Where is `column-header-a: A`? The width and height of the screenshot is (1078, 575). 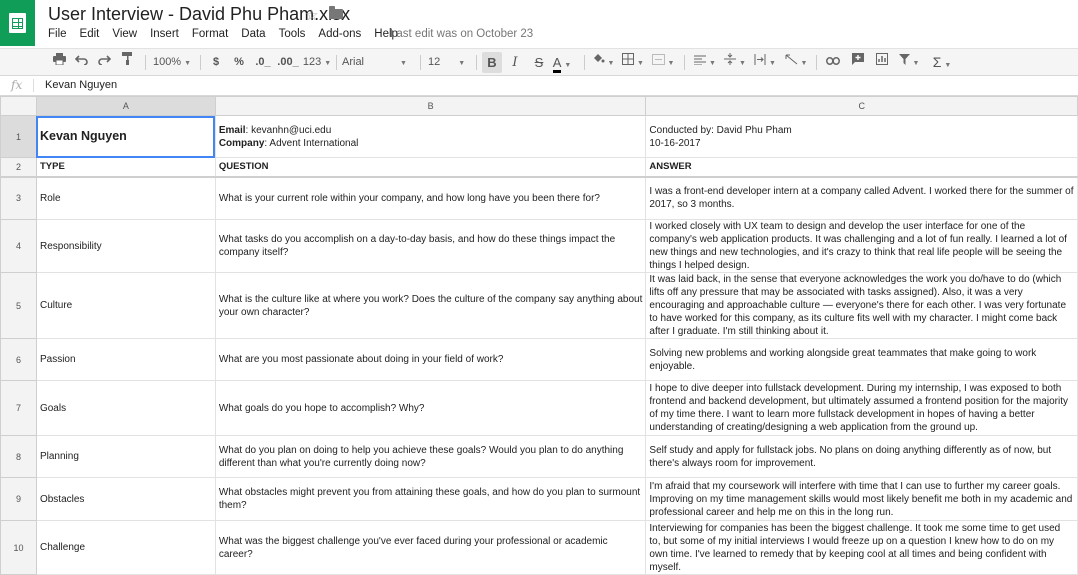
column-header-a: A is located at coordinates (125, 106).